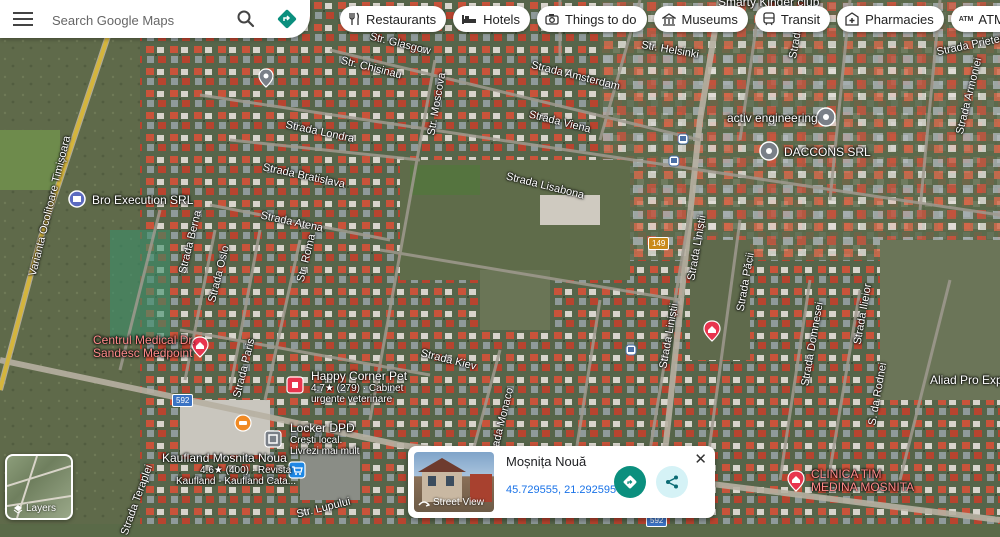 The image size is (1000, 537). I want to click on chip-pharmacies: Pharmacies, so click(890, 19).